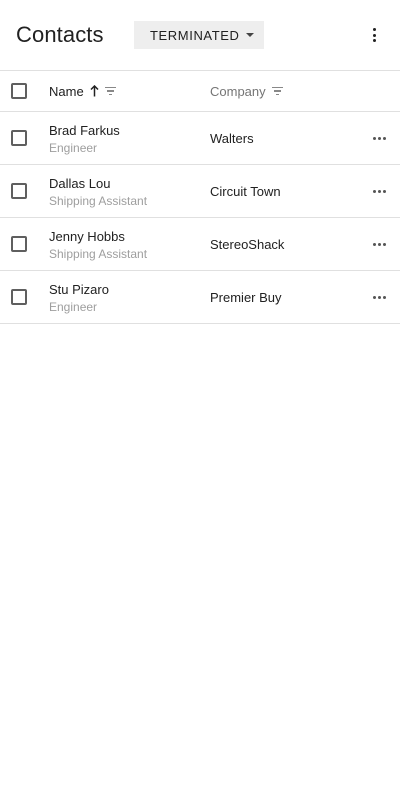 The width and height of the screenshot is (400, 800). I want to click on contact-name-cell: Stu Pizaro Engineer, so click(79, 298).